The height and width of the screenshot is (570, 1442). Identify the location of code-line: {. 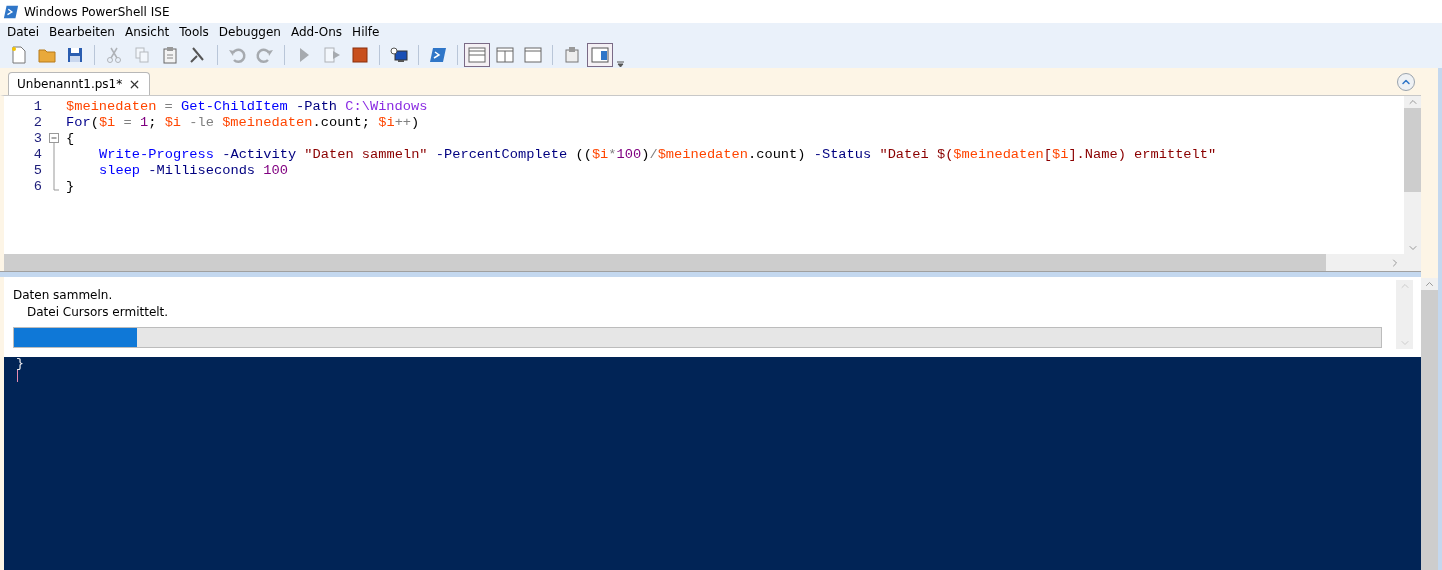
(70, 138).